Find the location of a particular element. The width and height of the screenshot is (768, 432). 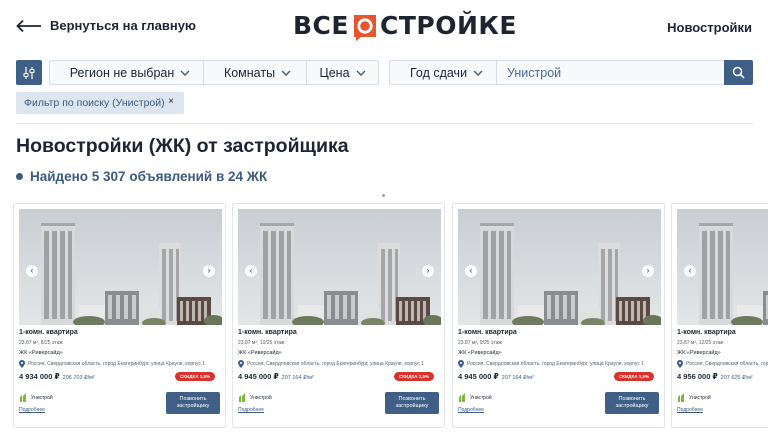

filter-settings-button is located at coordinates (29, 72).